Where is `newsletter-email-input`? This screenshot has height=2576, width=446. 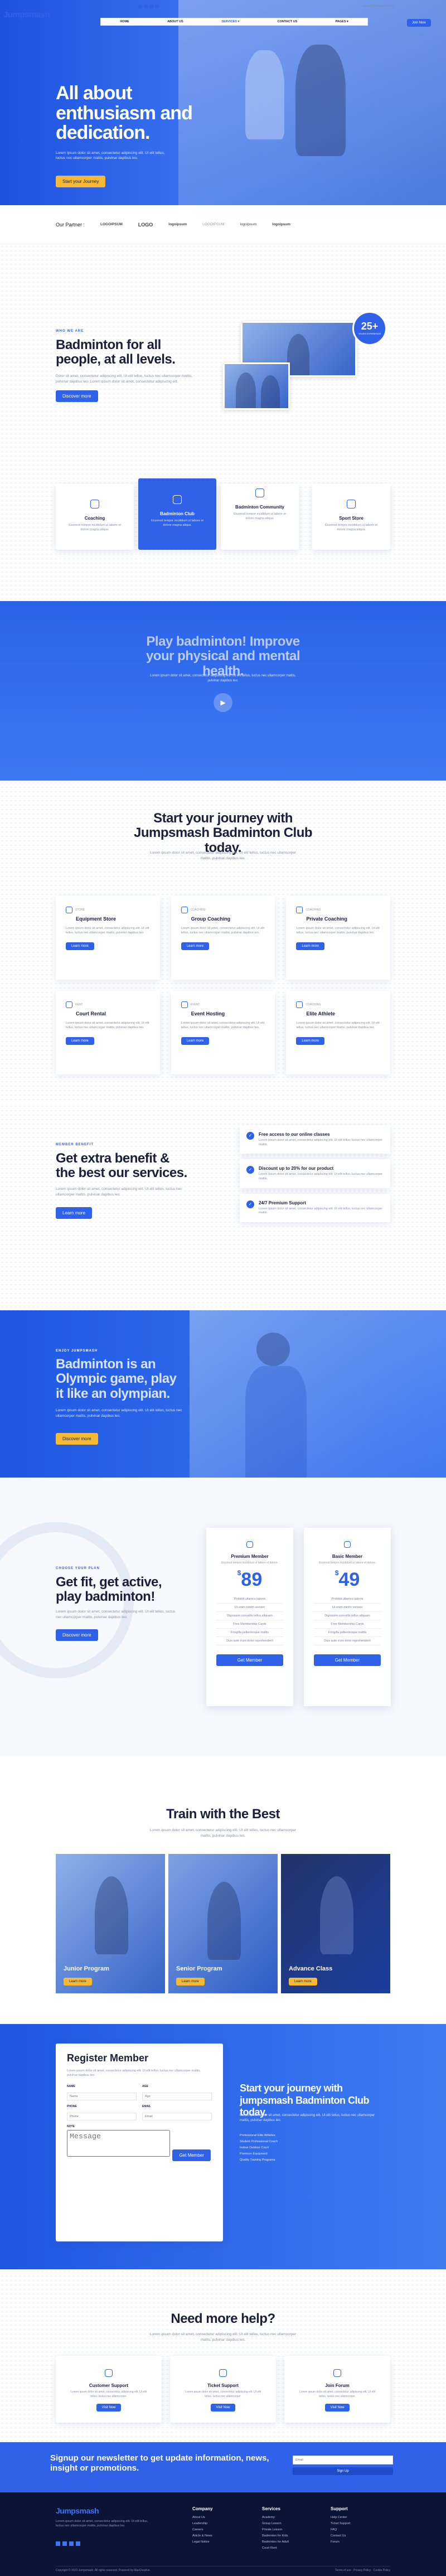 newsletter-email-input is located at coordinates (343, 2460).